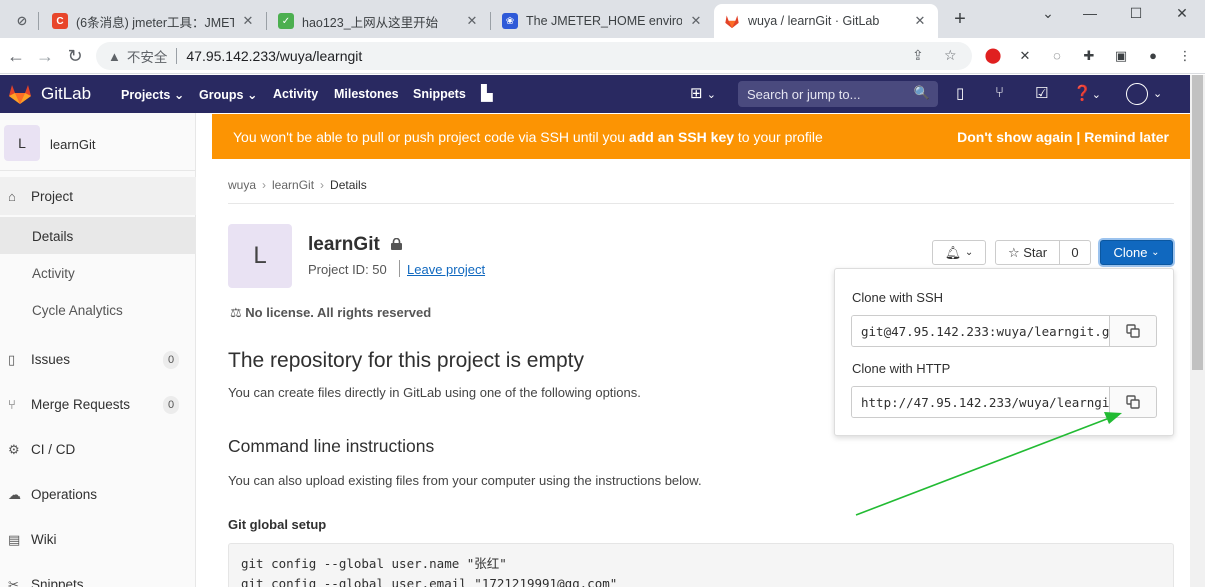 This screenshot has width=1205, height=587. I want to click on todo-panel-icon: ▯, so click(960, 93).